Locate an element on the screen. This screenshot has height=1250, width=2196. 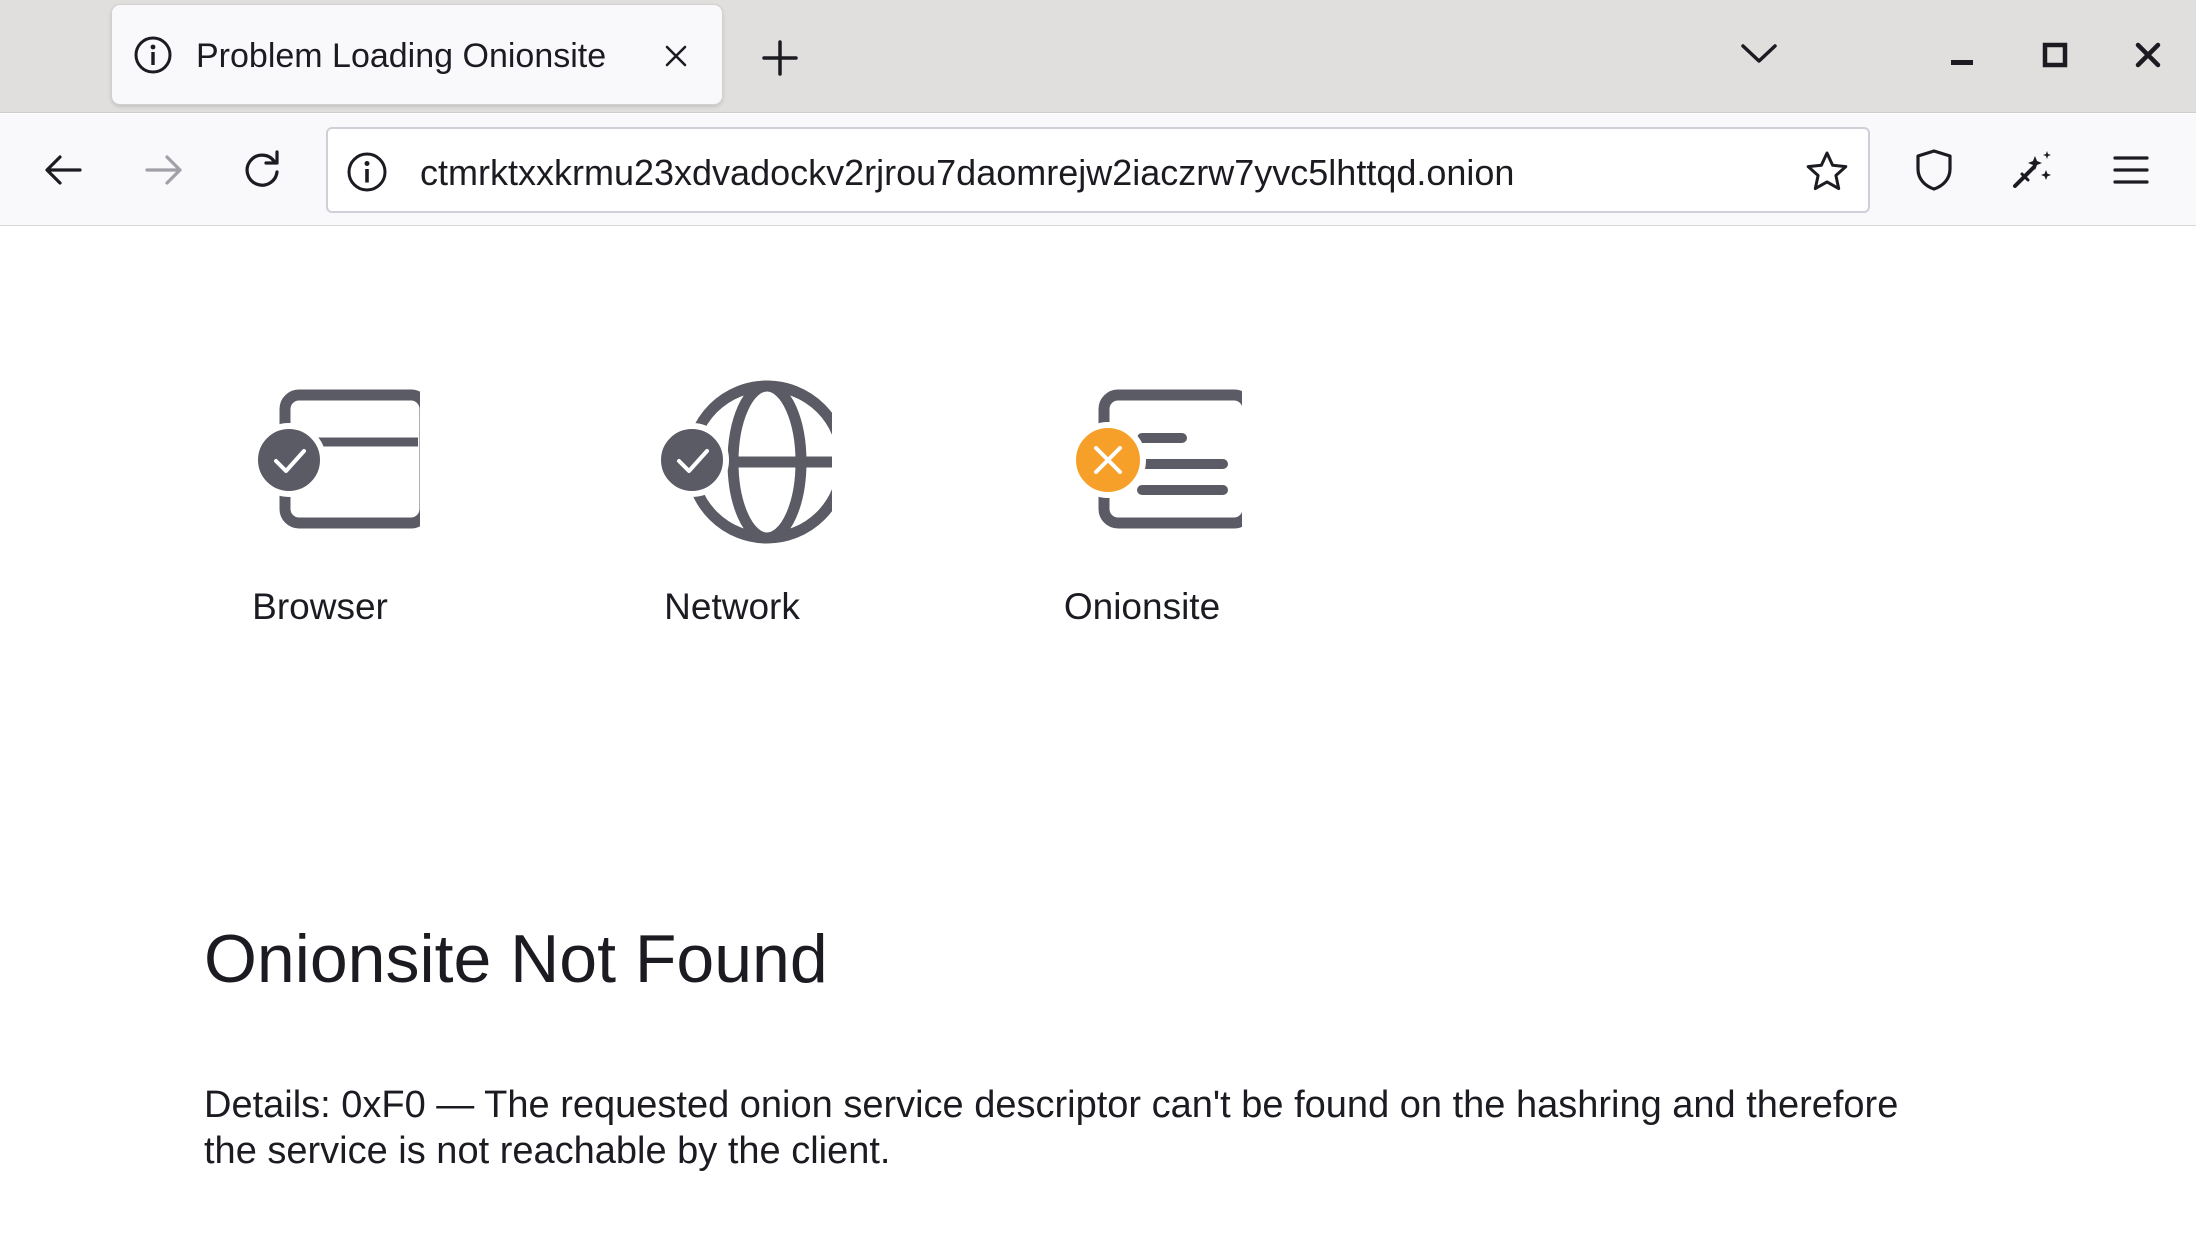
browser-window-icon is located at coordinates (336, 459).